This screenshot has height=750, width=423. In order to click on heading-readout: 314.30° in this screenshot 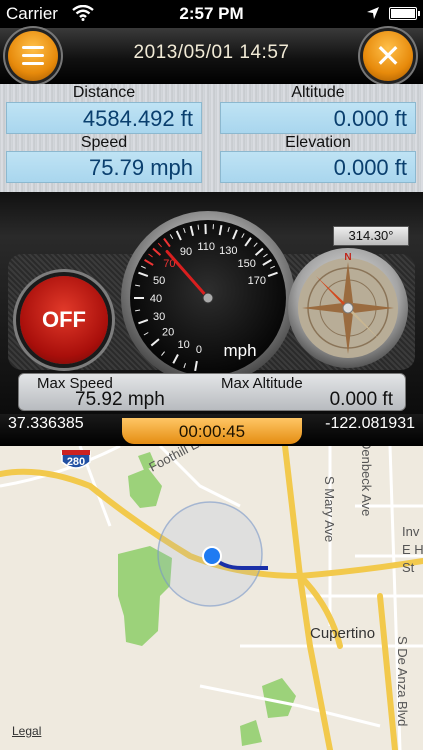, I will do `click(371, 236)`.